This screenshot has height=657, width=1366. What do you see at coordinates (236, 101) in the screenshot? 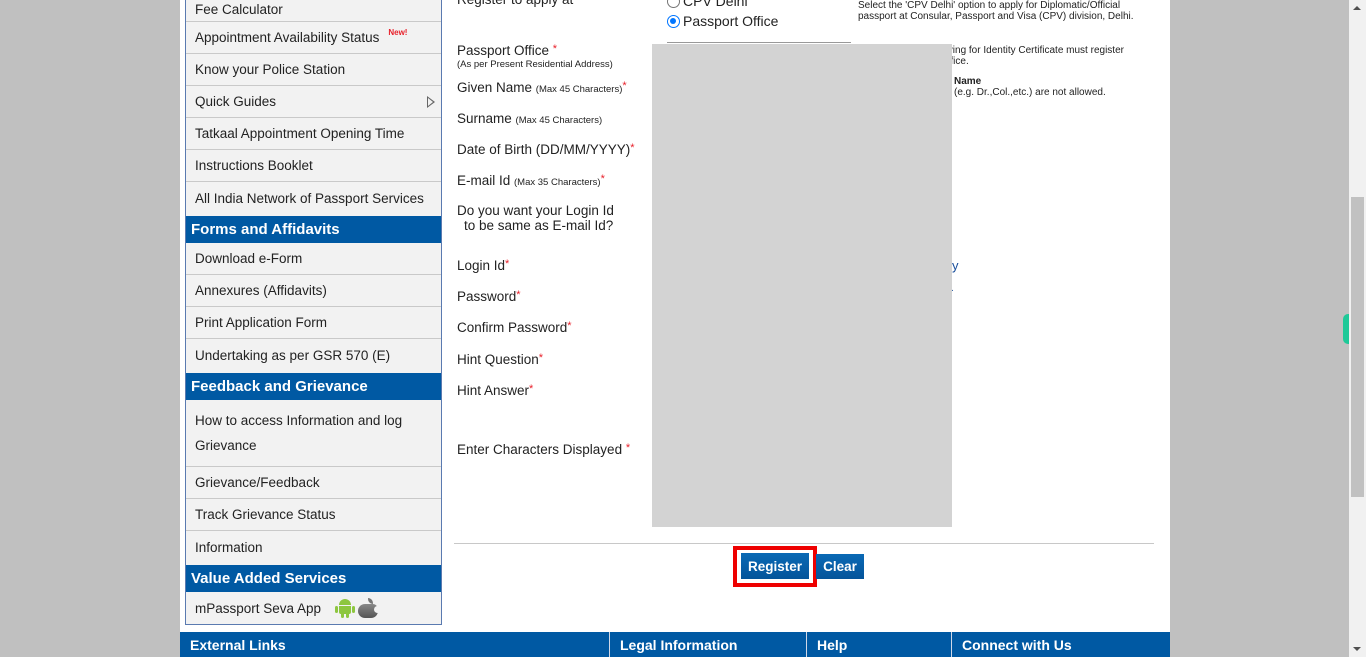
I see `sidebar-item-label: Quick Guides` at bounding box center [236, 101].